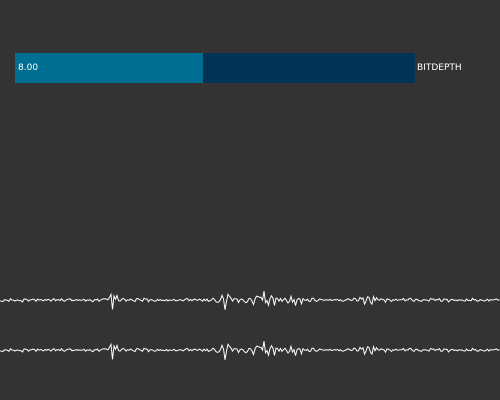 Image resolution: width=500 pixels, height=400 pixels. I want to click on waveform-right-channel, so click(250, 350).